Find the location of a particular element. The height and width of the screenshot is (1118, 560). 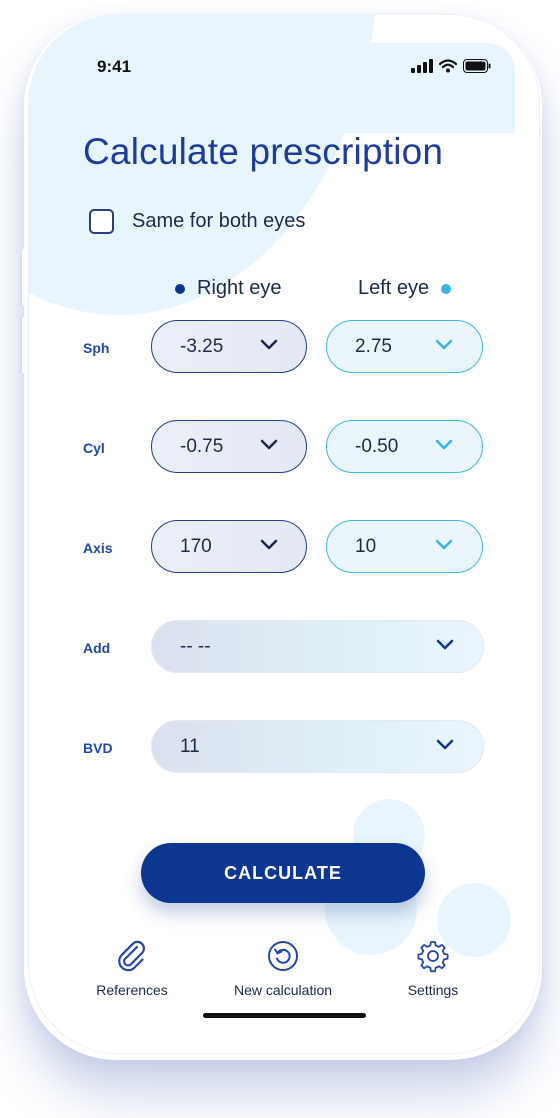

sph-left-select: 2.75 is located at coordinates (404, 346).